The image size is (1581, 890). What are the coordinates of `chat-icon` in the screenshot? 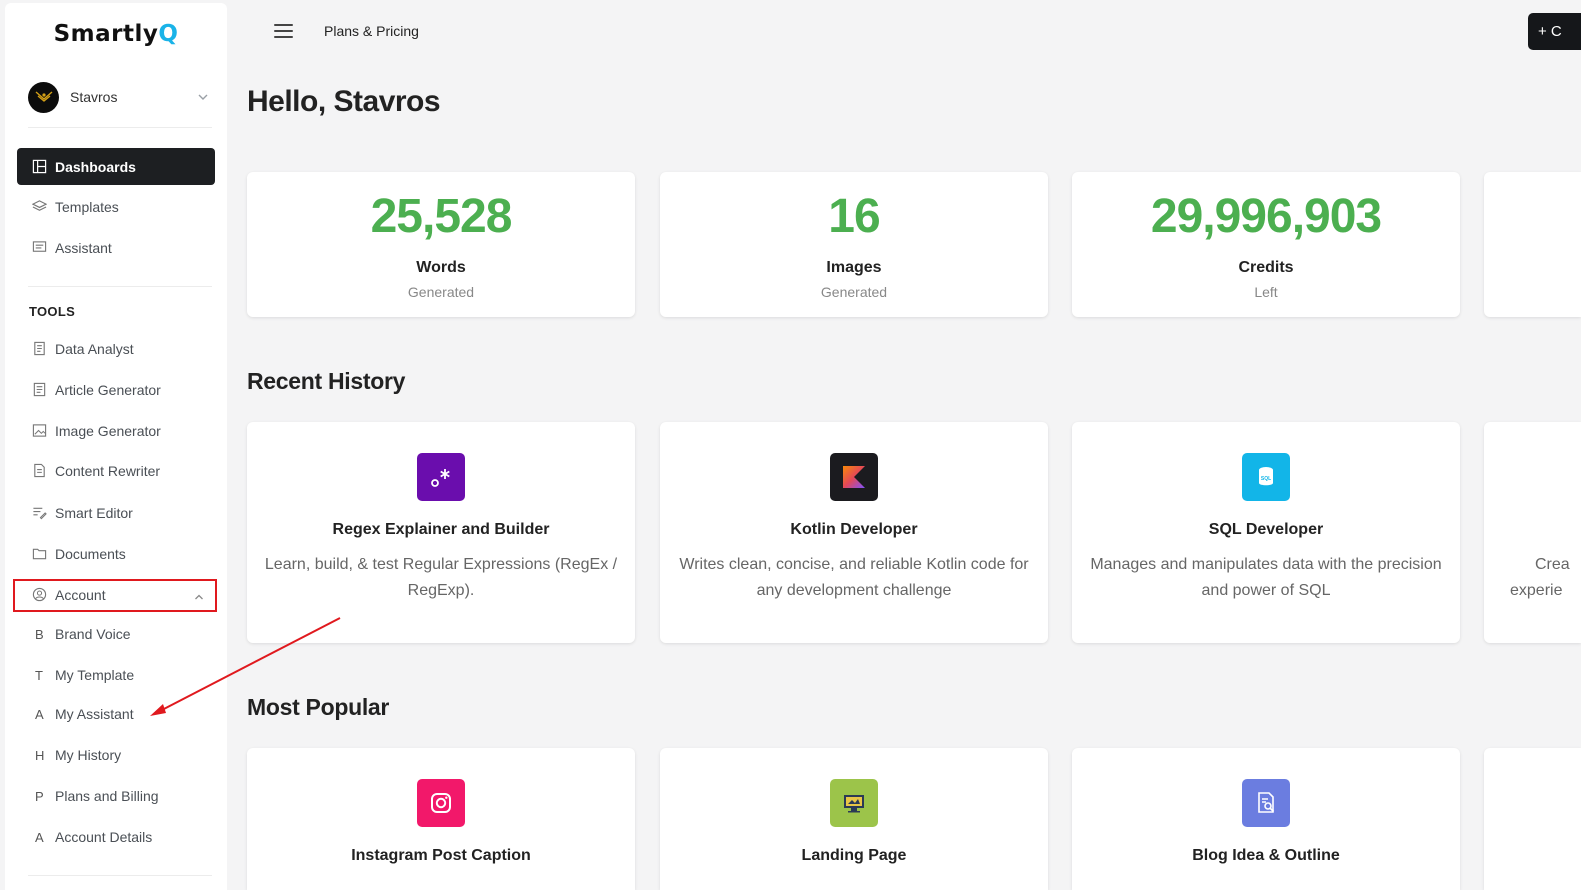 It's located at (39, 248).